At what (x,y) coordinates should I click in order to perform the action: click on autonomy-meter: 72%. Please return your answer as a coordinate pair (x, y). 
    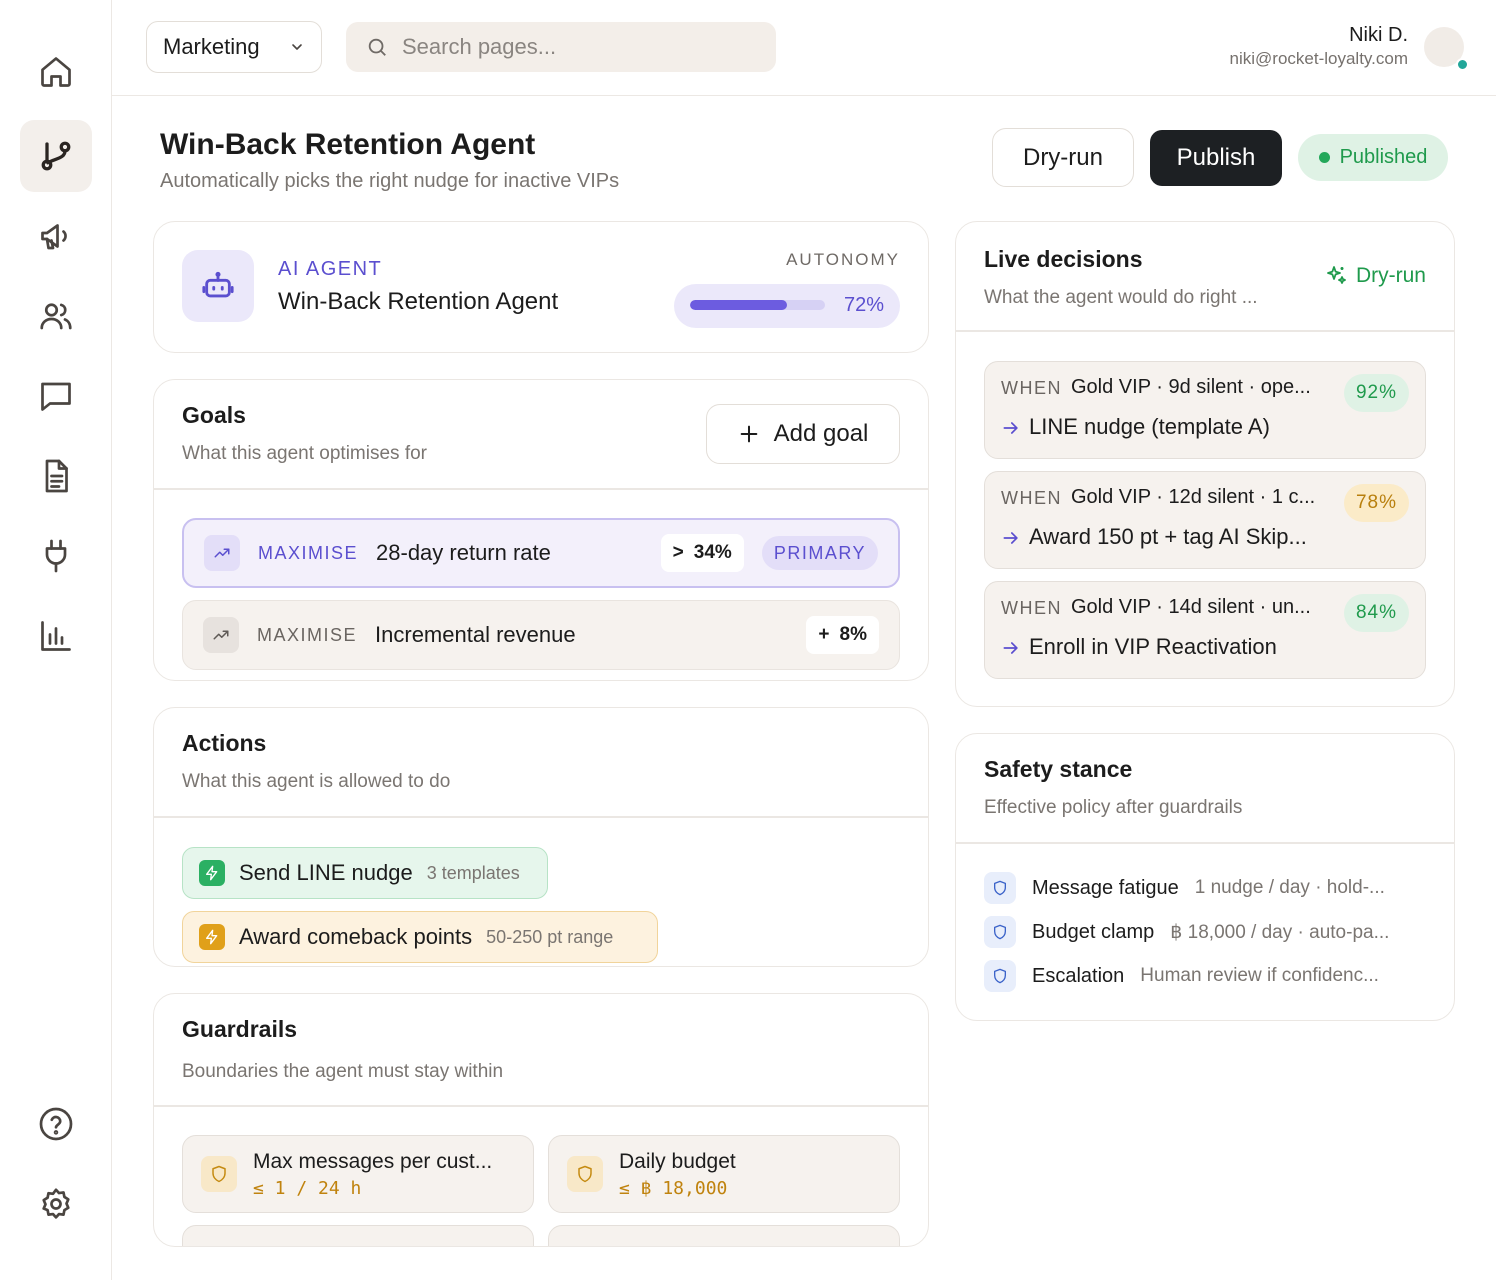
    Looking at the image, I should click on (787, 306).